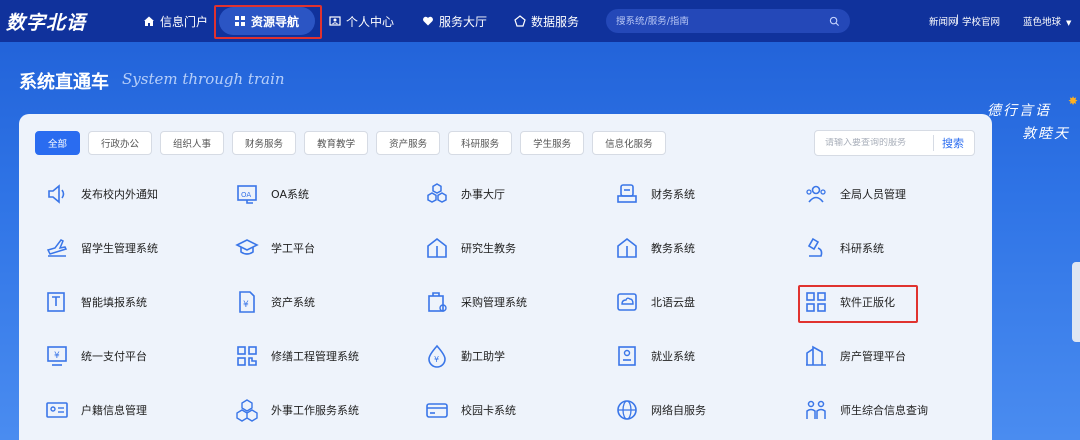  What do you see at coordinates (673, 302) in the screenshot?
I see `service-item-label: 北语云盘` at bounding box center [673, 302].